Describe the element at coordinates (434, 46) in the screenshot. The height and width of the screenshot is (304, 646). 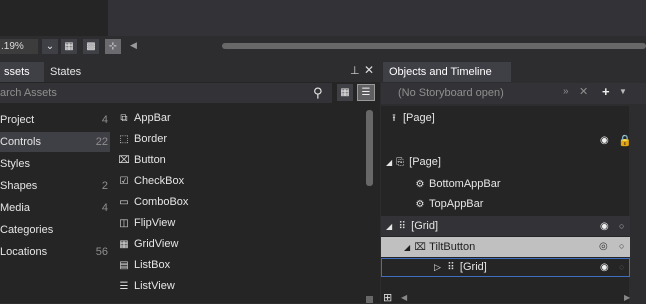
I see `horizontal-scrollbar` at that location.